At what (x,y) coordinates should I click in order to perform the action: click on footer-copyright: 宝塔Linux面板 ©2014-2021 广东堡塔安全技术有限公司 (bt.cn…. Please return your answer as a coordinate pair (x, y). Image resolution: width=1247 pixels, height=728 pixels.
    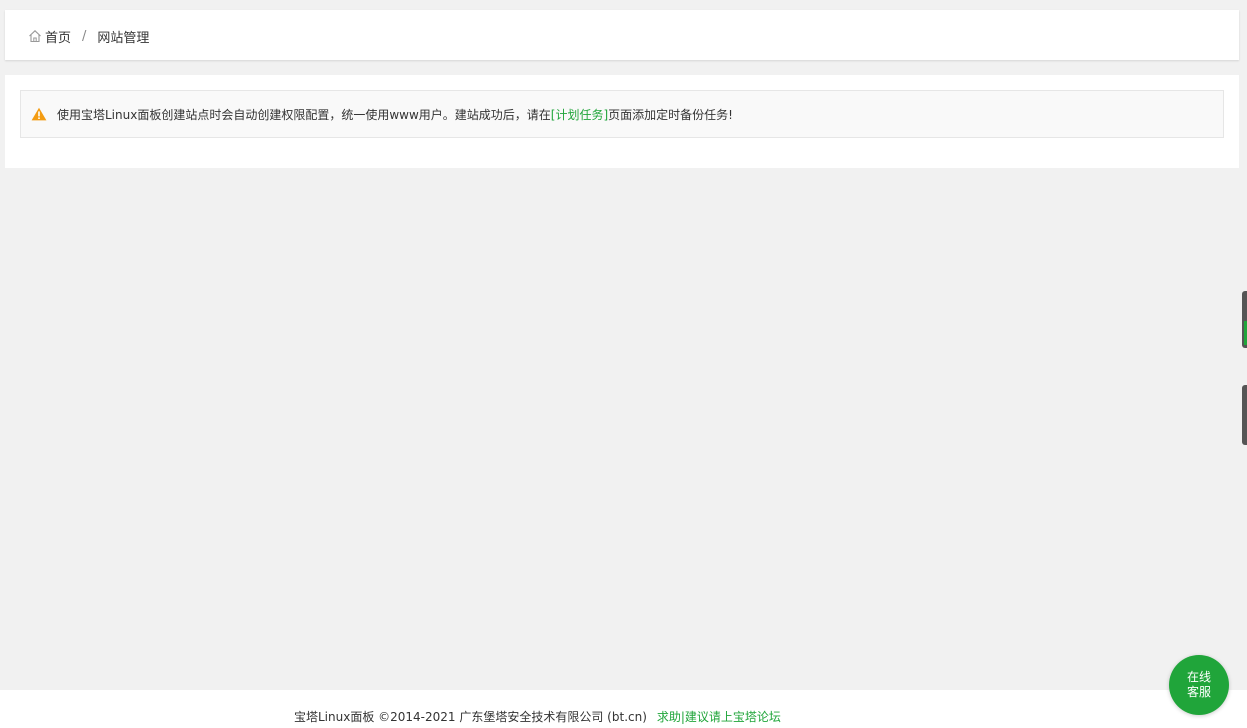
    Looking at the image, I should click on (470, 717).